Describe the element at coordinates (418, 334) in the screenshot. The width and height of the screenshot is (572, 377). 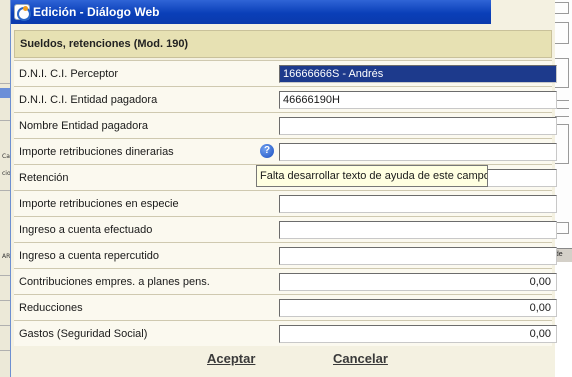
I see `gastos-field: 0,00` at that location.